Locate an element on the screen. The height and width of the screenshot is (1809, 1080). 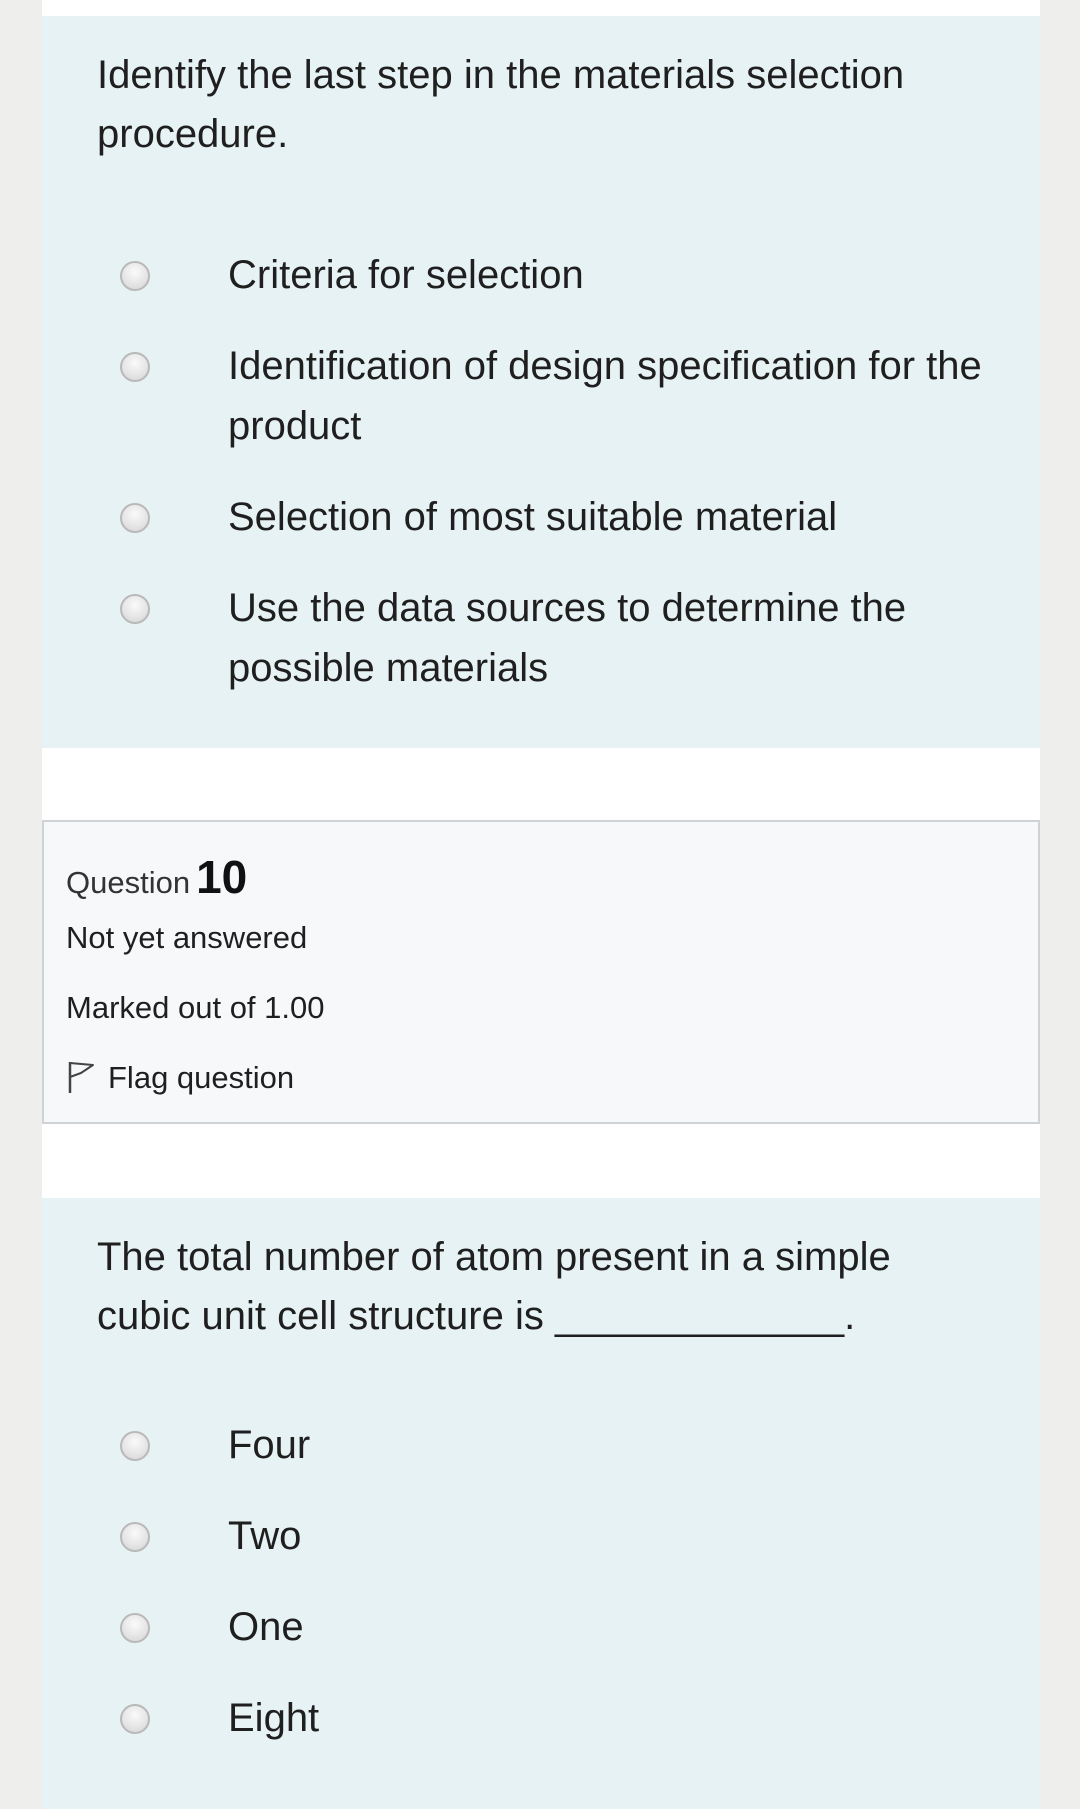
flag-question-link: Flag question is located at coordinates (180, 1078).